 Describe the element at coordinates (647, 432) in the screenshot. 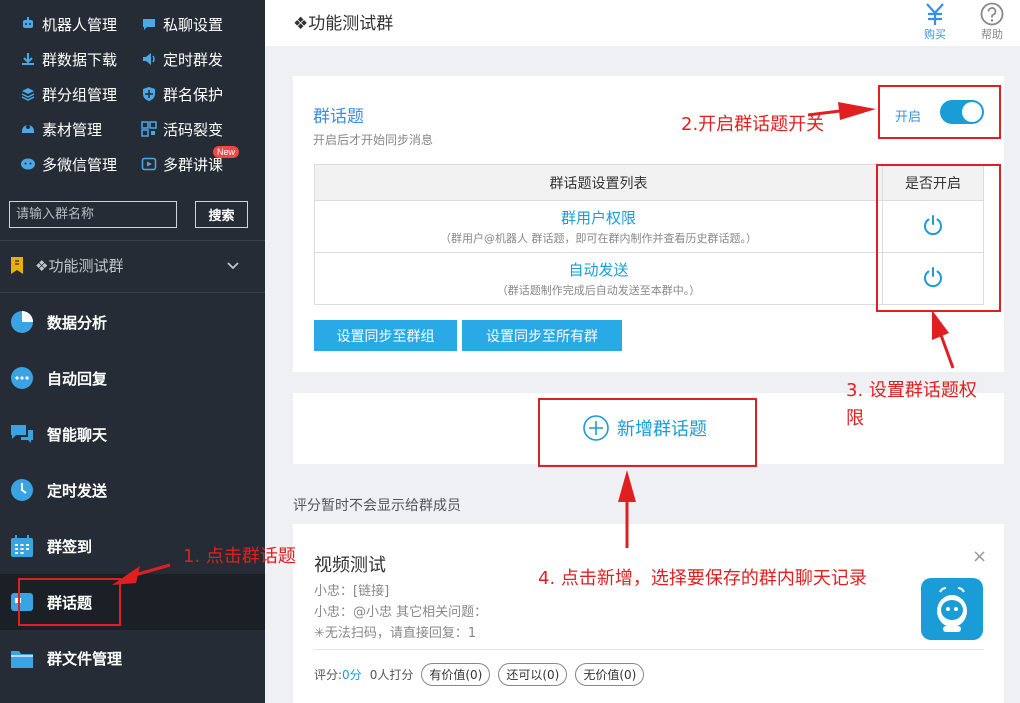

I see `annotation-box-step4` at that location.